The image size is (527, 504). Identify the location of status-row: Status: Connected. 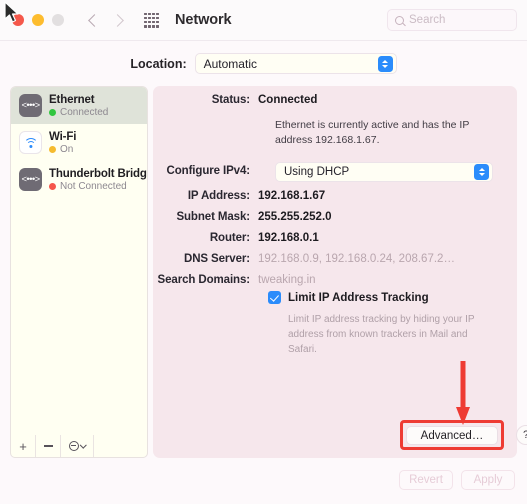
(235, 100).